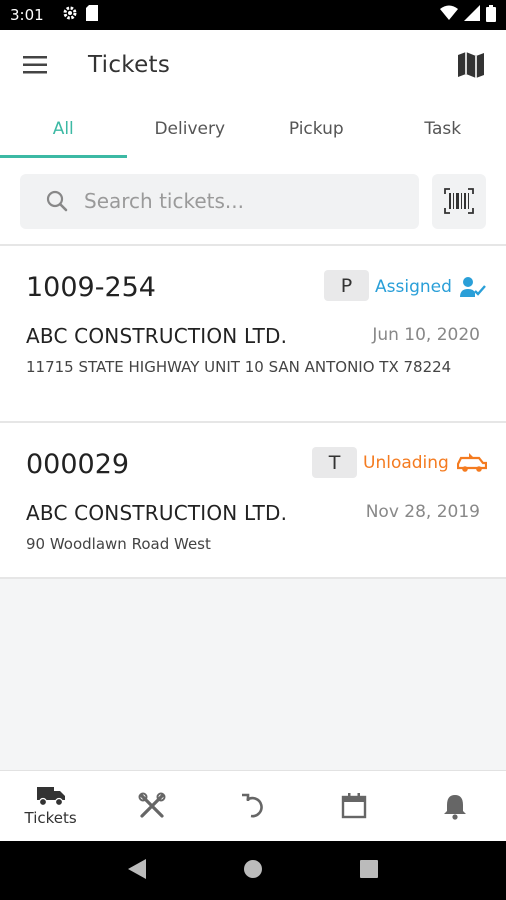 The image size is (506, 900). I want to click on home-button, so click(253, 871).